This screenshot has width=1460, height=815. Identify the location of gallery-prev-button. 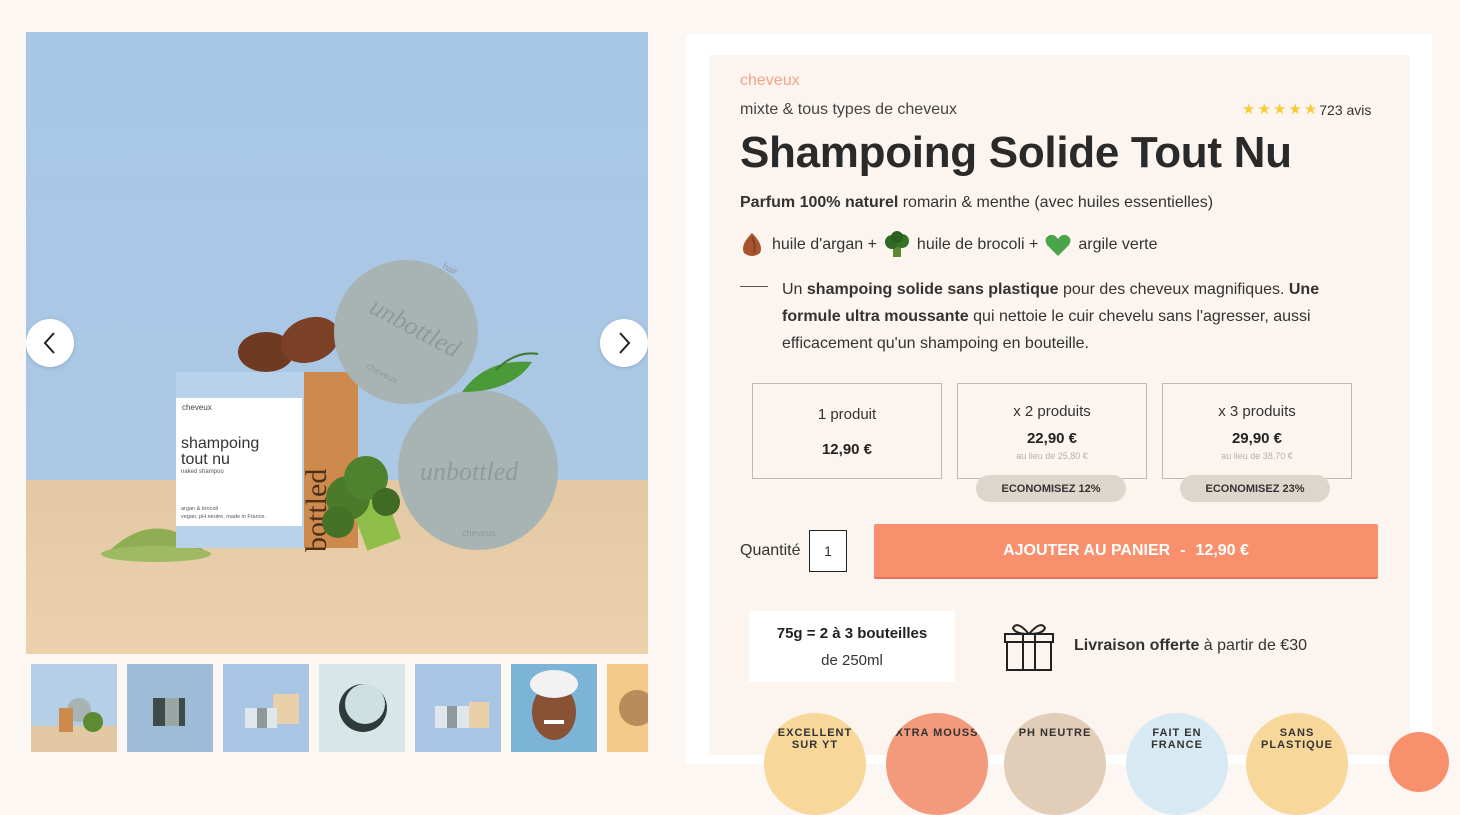
(50, 343).